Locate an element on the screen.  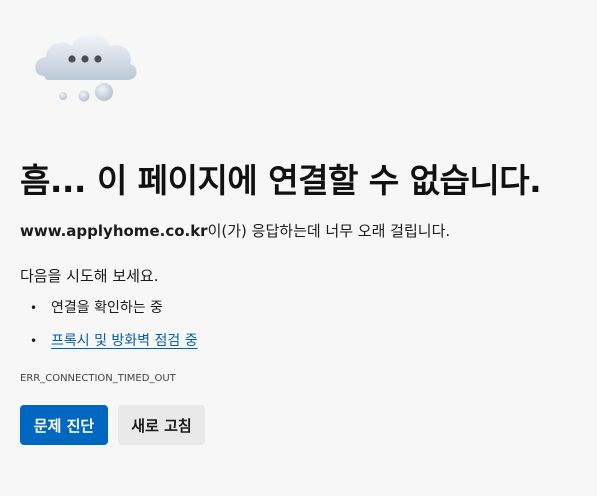
host-name: www.applyhome.co.kr is located at coordinates (114, 231).